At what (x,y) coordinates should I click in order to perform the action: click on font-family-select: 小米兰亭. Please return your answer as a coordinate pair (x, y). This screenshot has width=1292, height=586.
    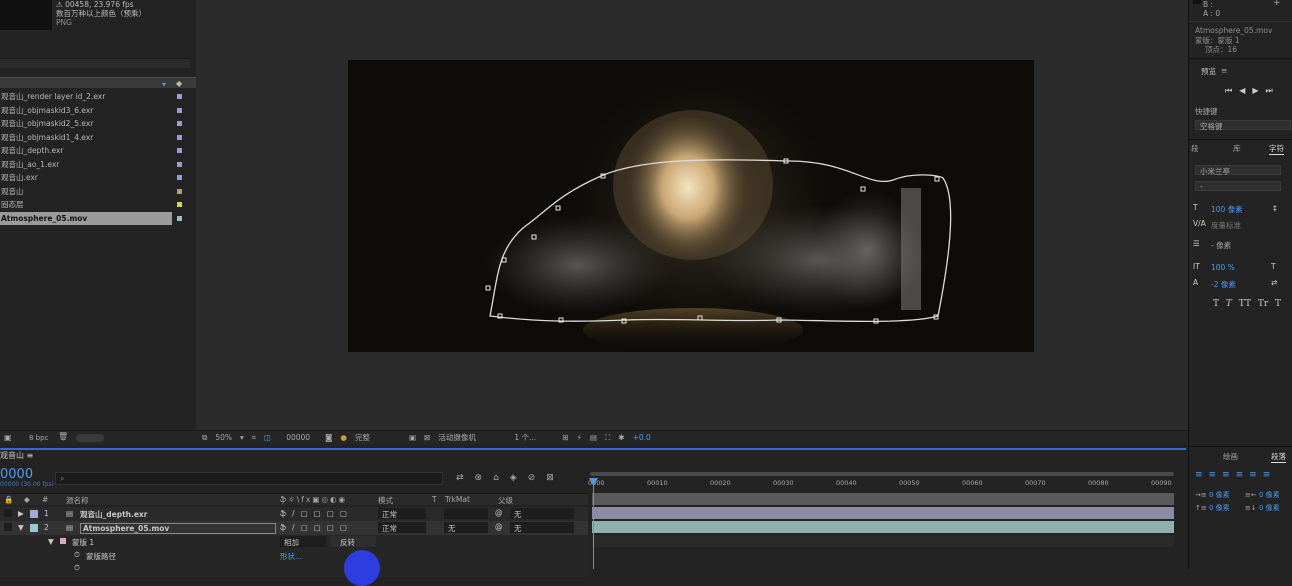
    Looking at the image, I should click on (1238, 170).